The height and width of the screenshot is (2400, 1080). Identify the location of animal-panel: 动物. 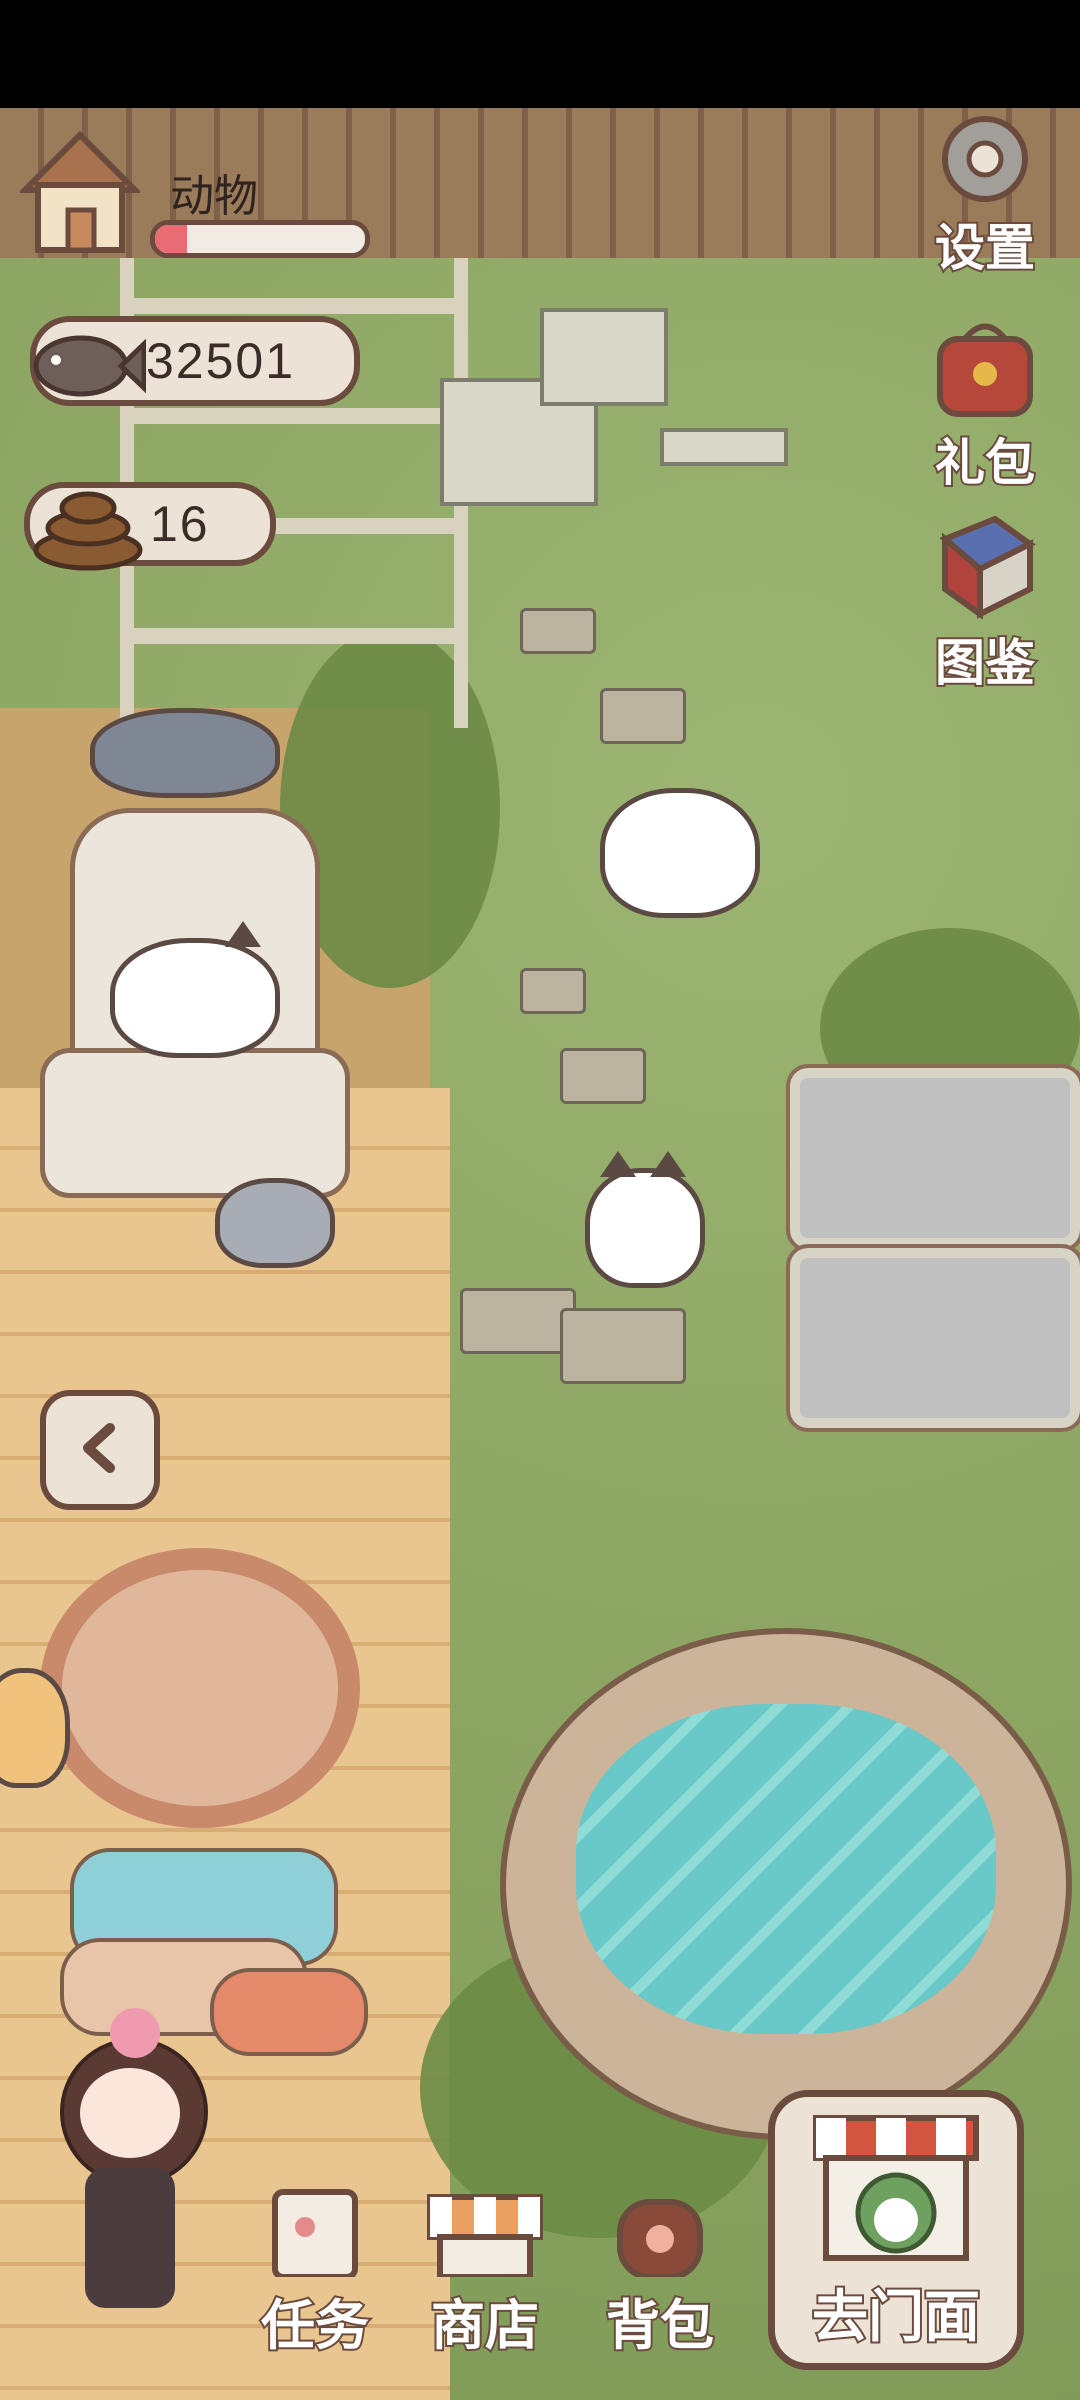
(208, 200).